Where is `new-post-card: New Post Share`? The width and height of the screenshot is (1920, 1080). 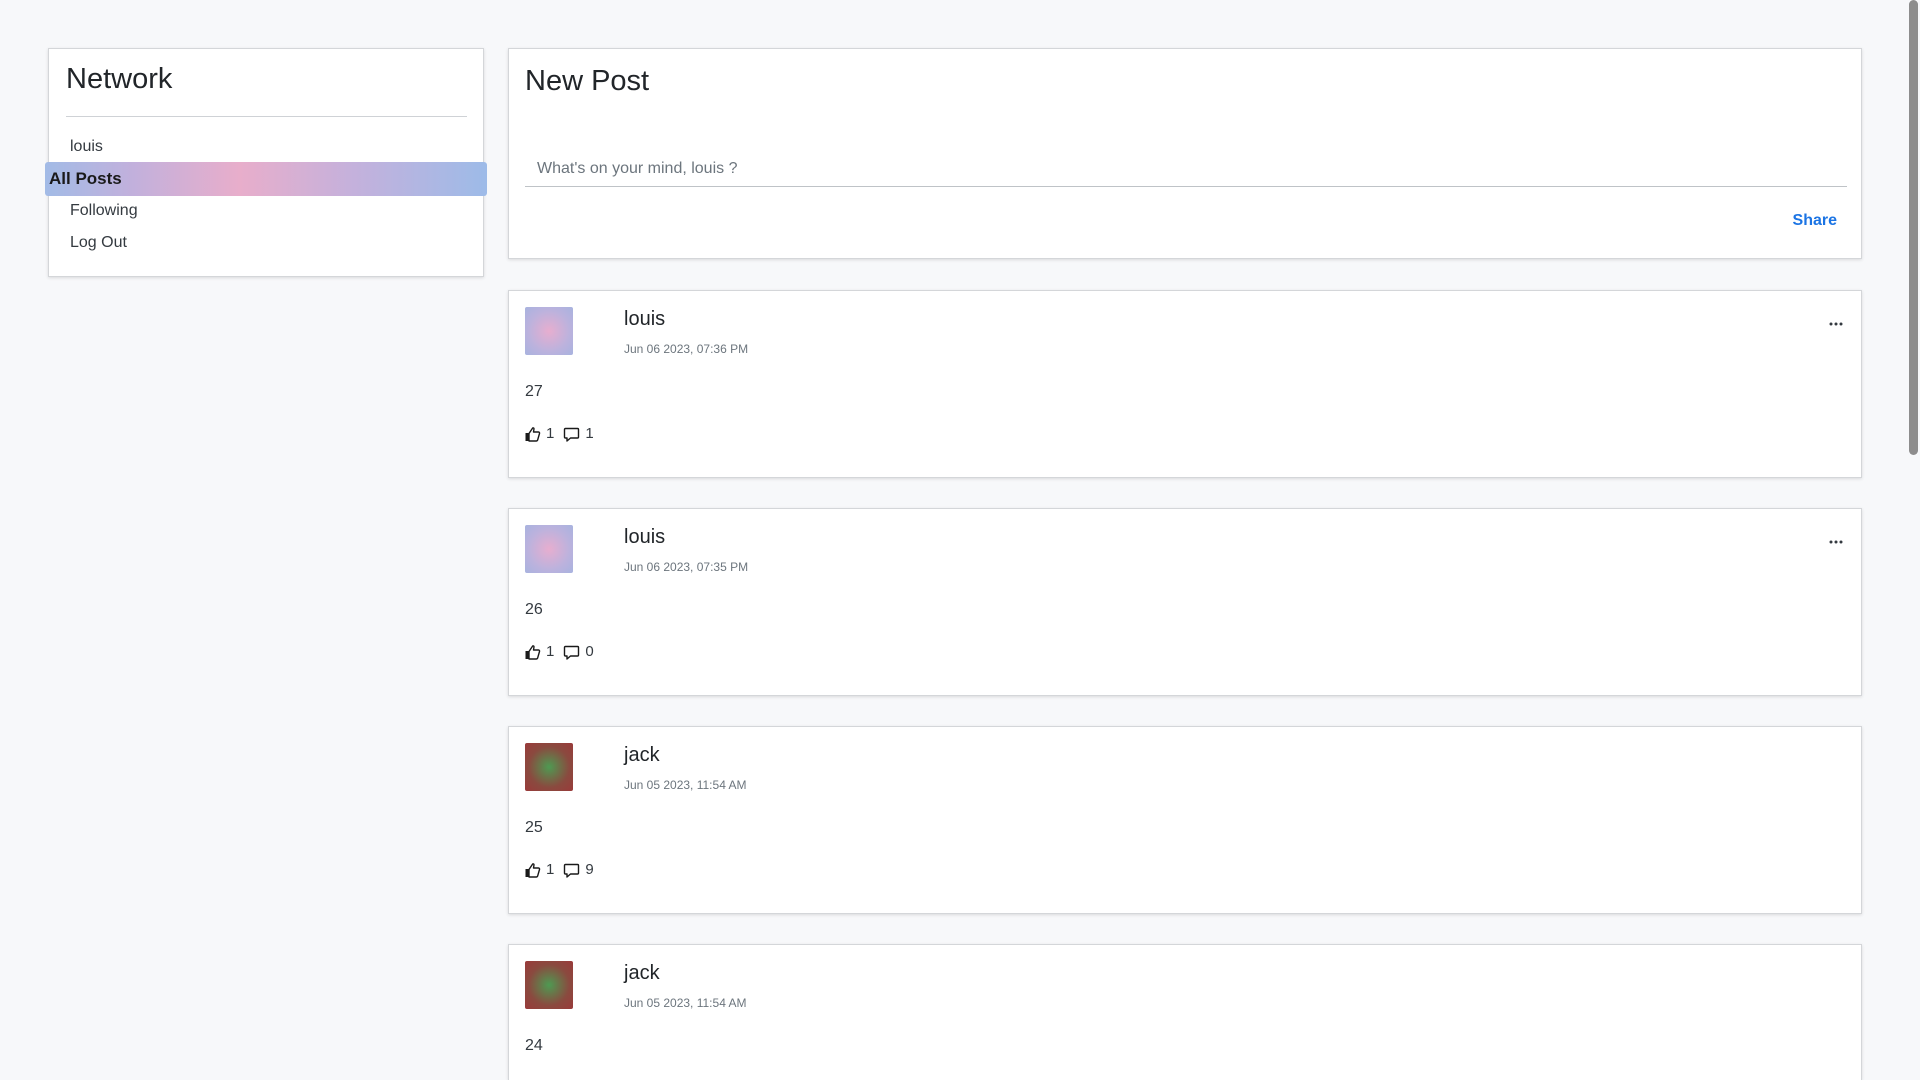 new-post-card: New Post Share is located at coordinates (1185, 153).